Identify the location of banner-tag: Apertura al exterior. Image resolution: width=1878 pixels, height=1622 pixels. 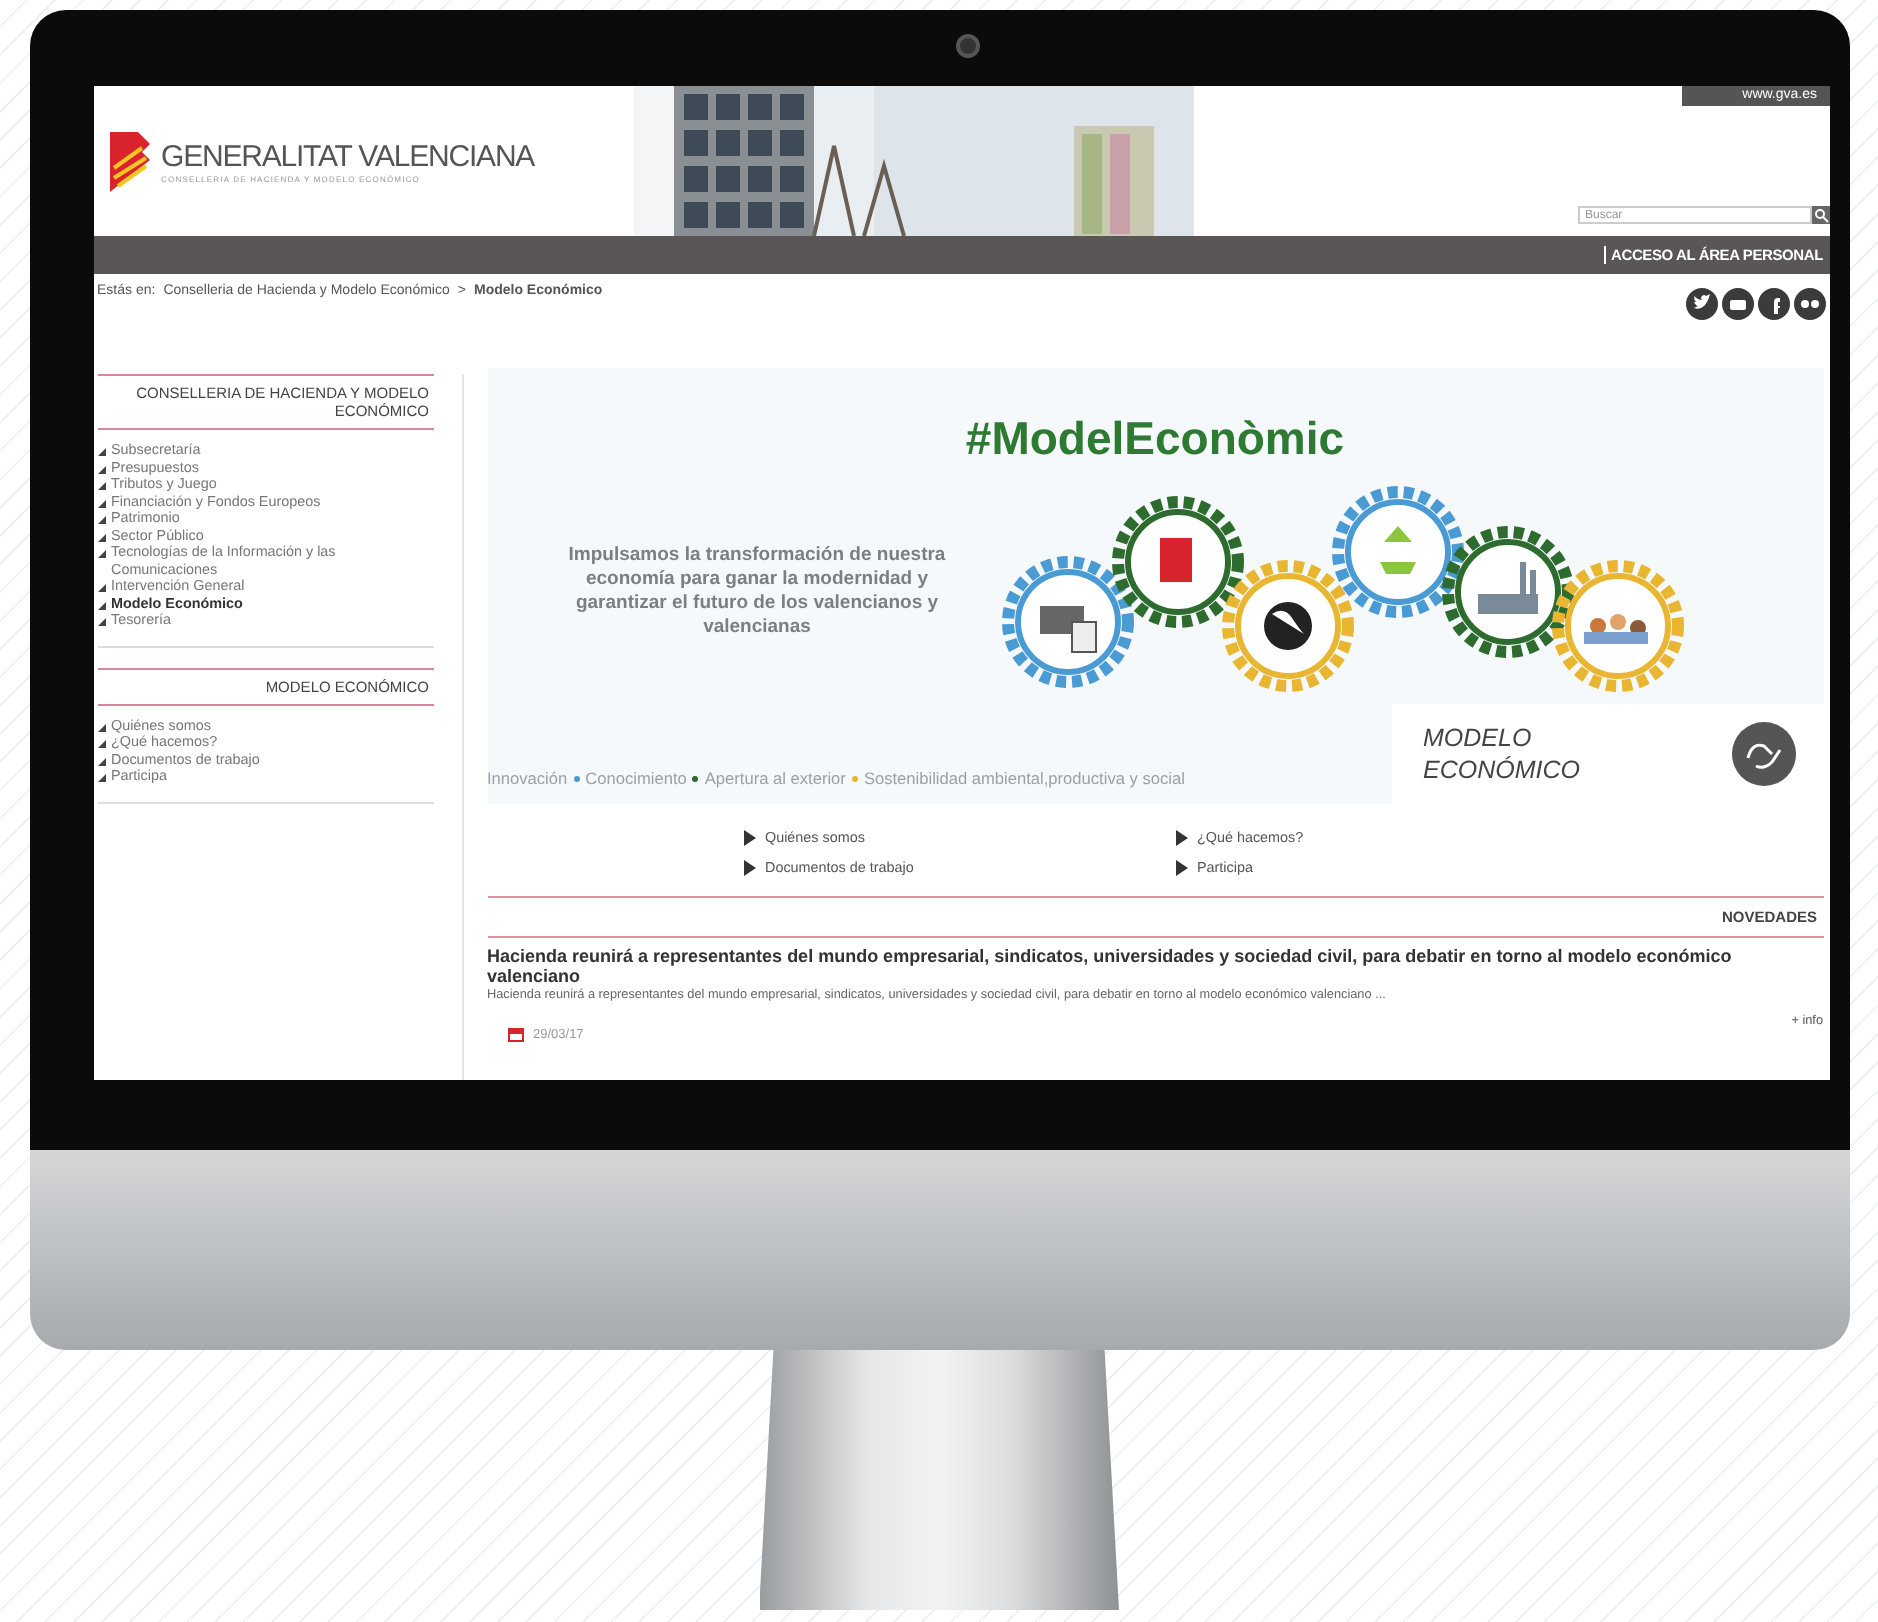
(775, 778).